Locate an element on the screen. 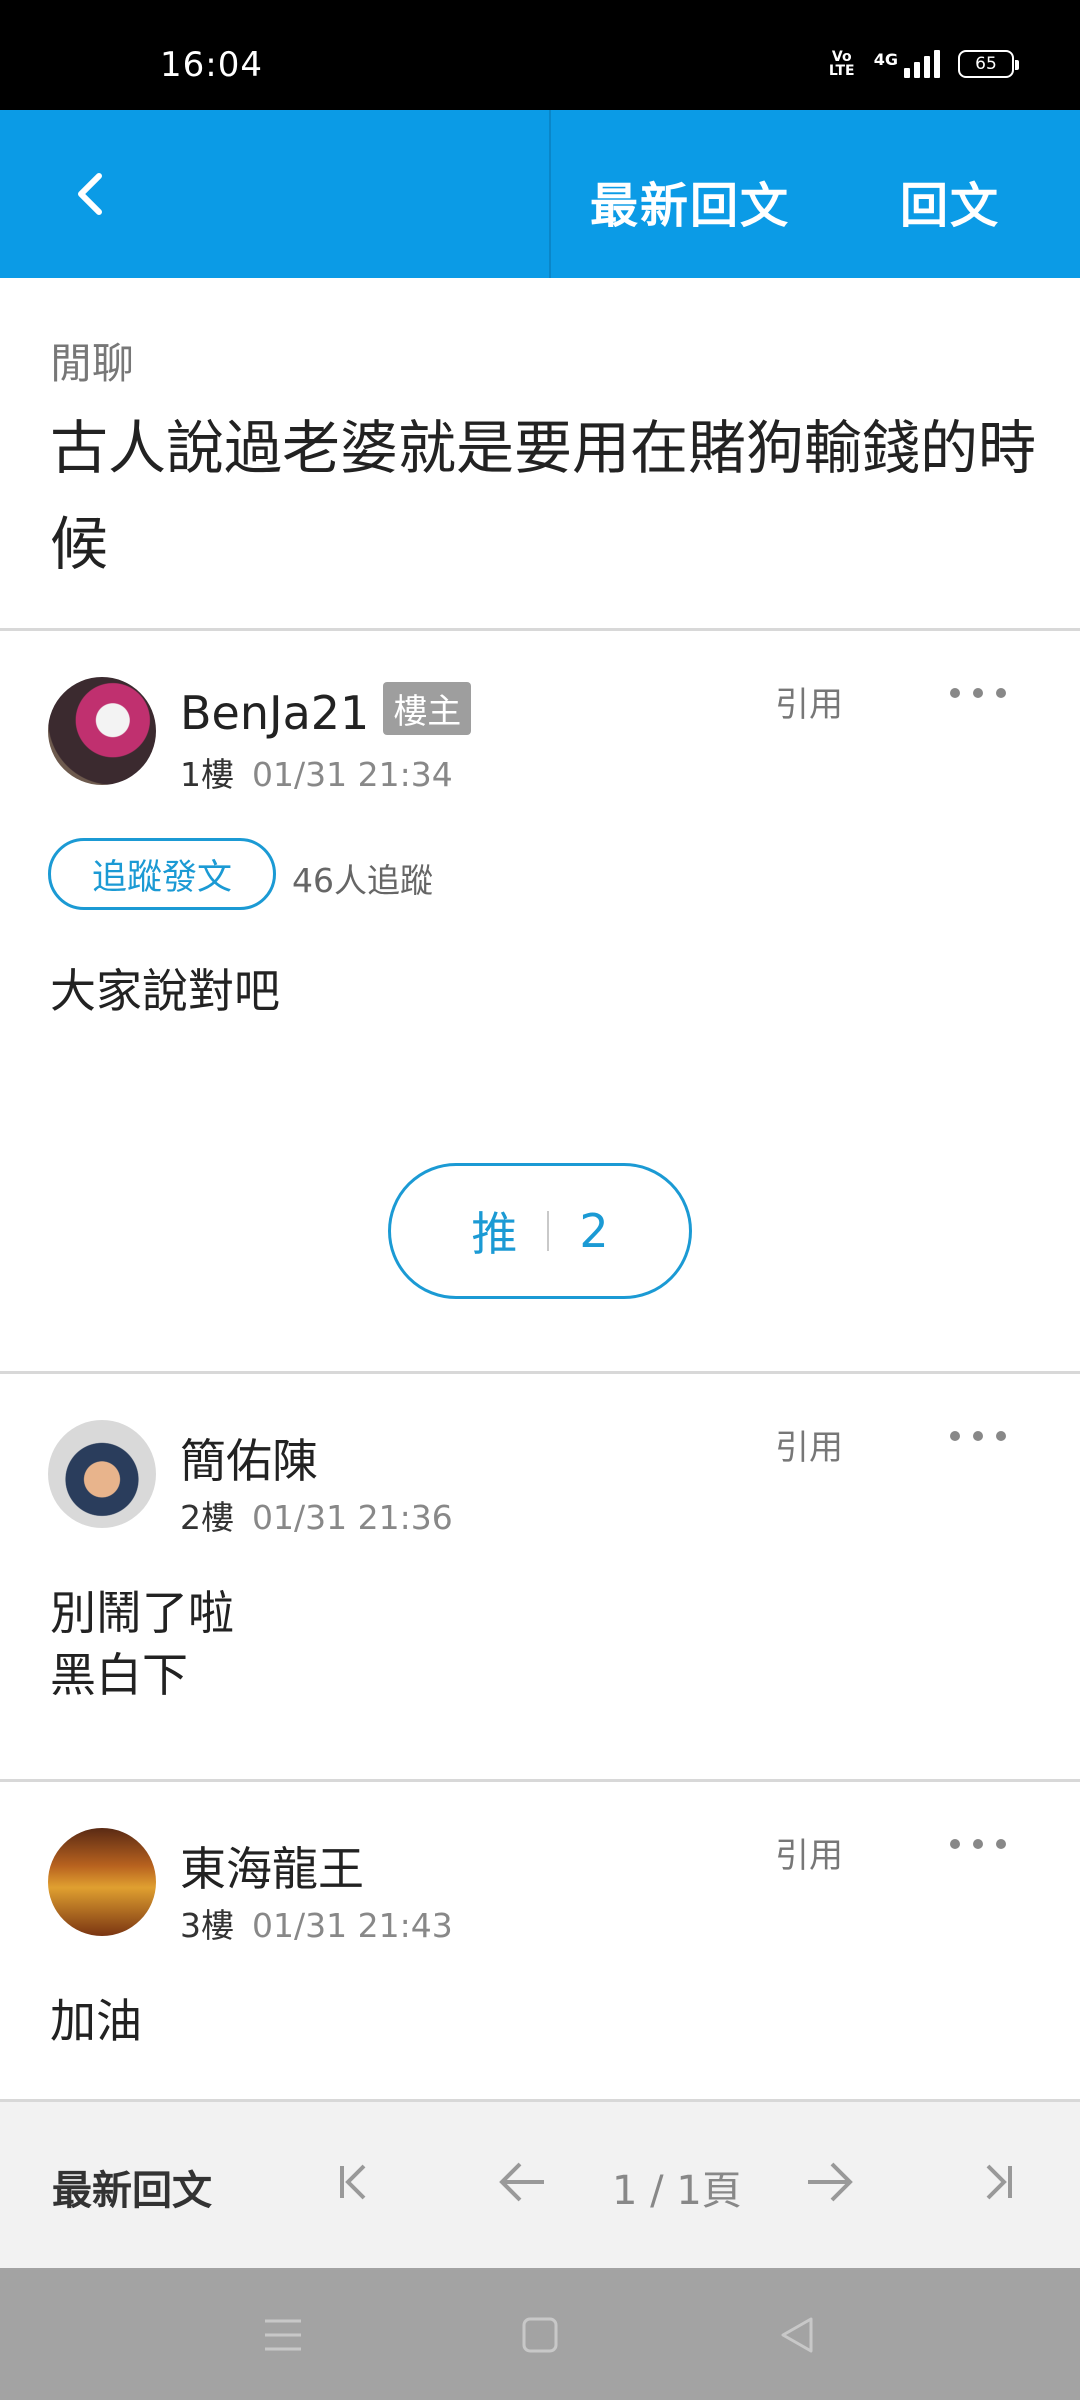 This screenshot has width=1080, height=2400. post-meta: 3樓 01/31 21:43 is located at coordinates (316, 1923).